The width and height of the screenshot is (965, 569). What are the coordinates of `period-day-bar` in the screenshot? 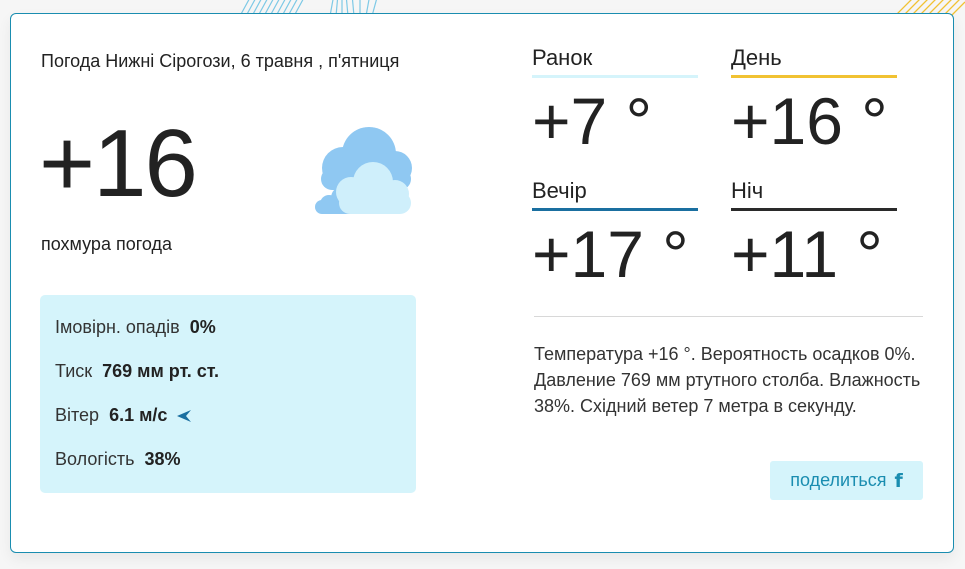 It's located at (814, 76).